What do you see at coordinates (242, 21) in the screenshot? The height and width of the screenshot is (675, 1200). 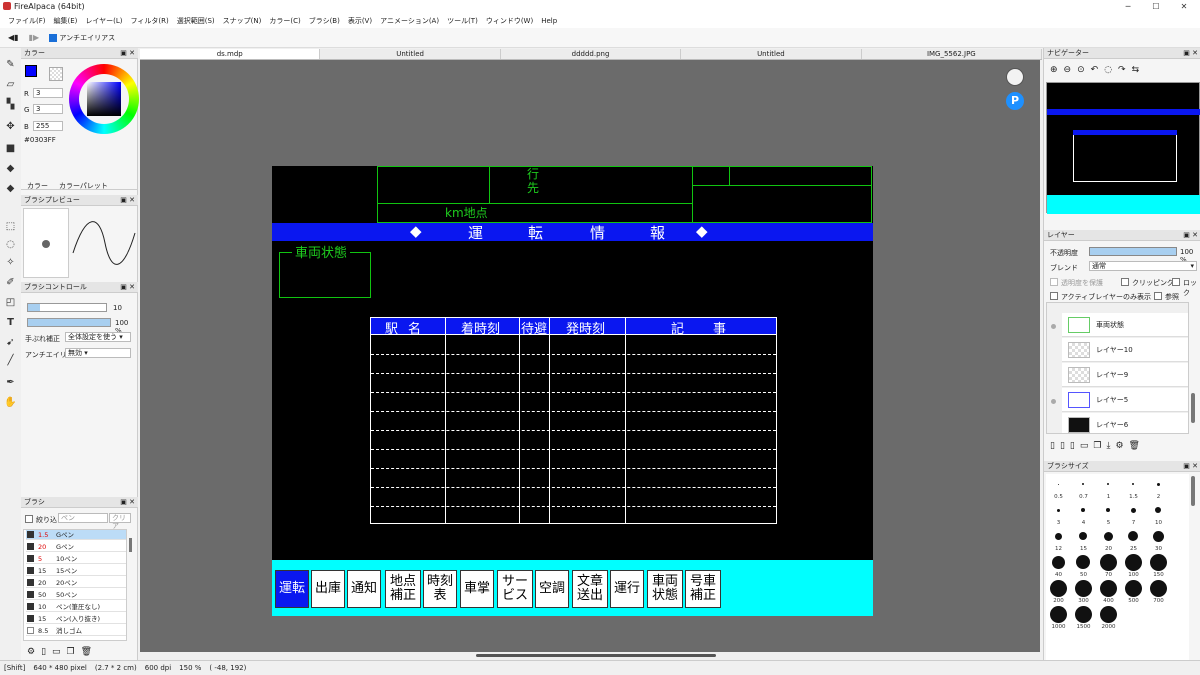 I see `menu-snap: スナップ(N)` at bounding box center [242, 21].